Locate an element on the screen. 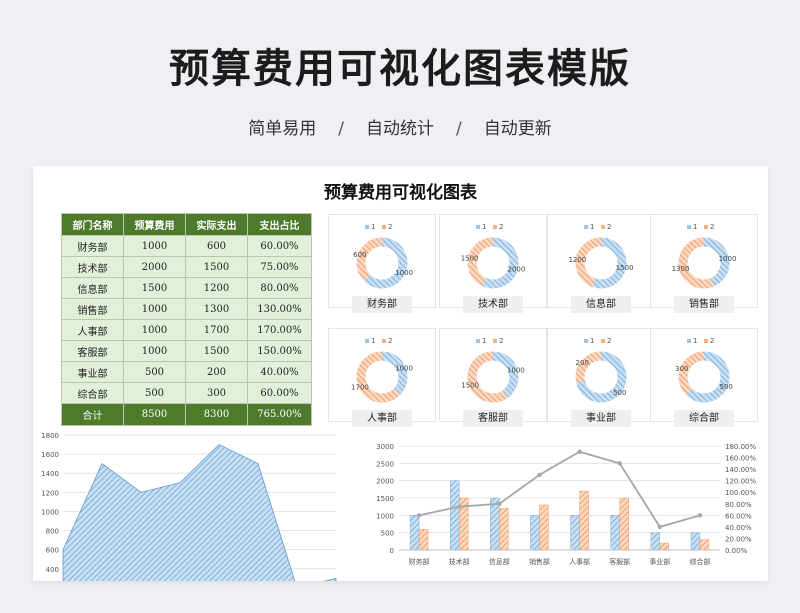  table-cell-ratio: 170.00% is located at coordinates (279, 330).